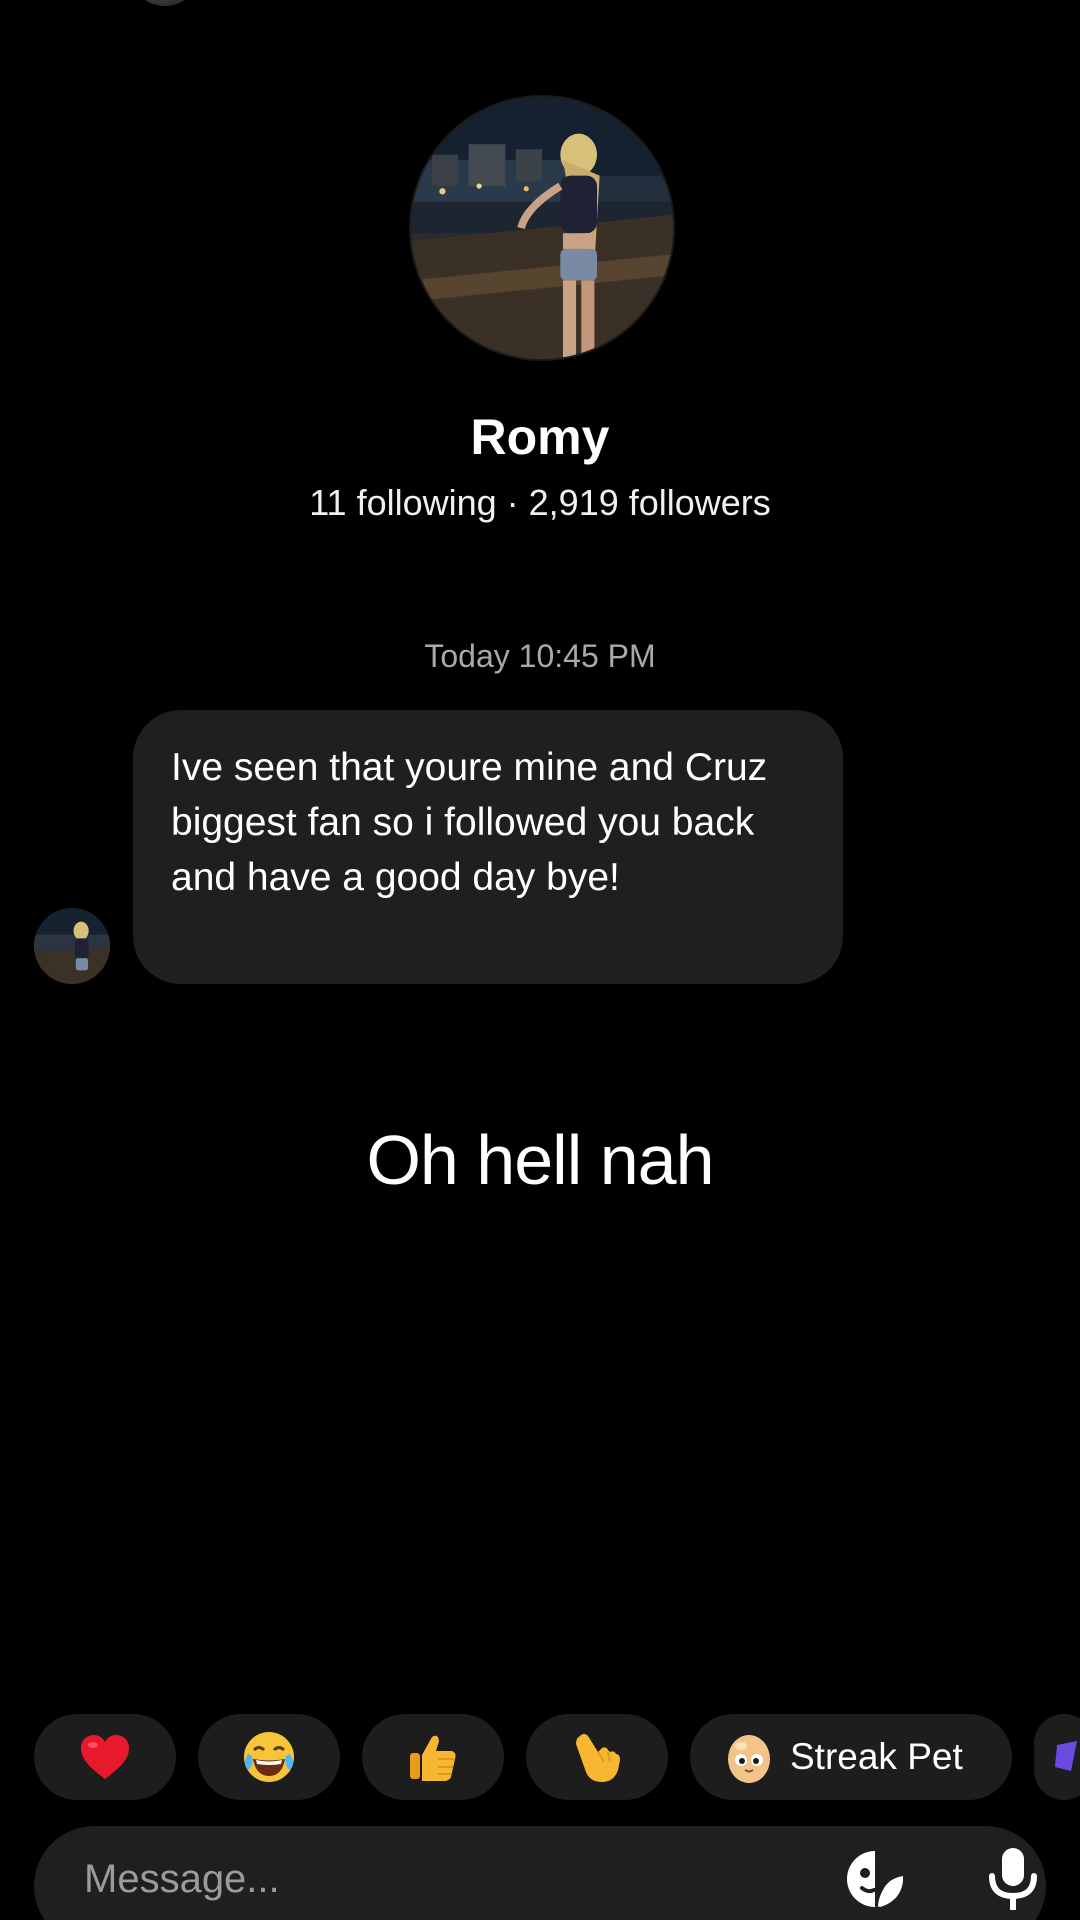  I want to click on message-input, so click(434, 1879).